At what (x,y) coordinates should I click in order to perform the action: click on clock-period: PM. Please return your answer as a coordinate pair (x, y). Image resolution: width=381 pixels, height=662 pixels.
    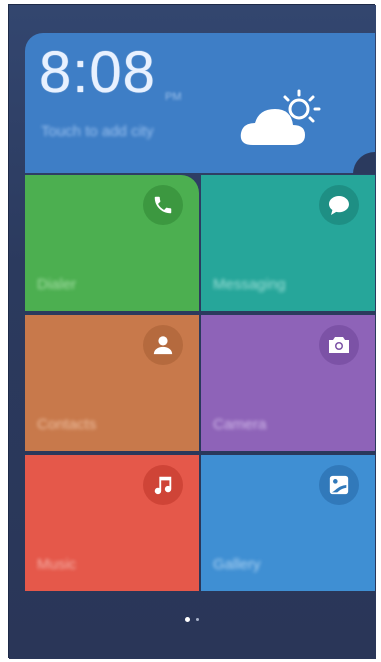
    Looking at the image, I should click on (173, 97).